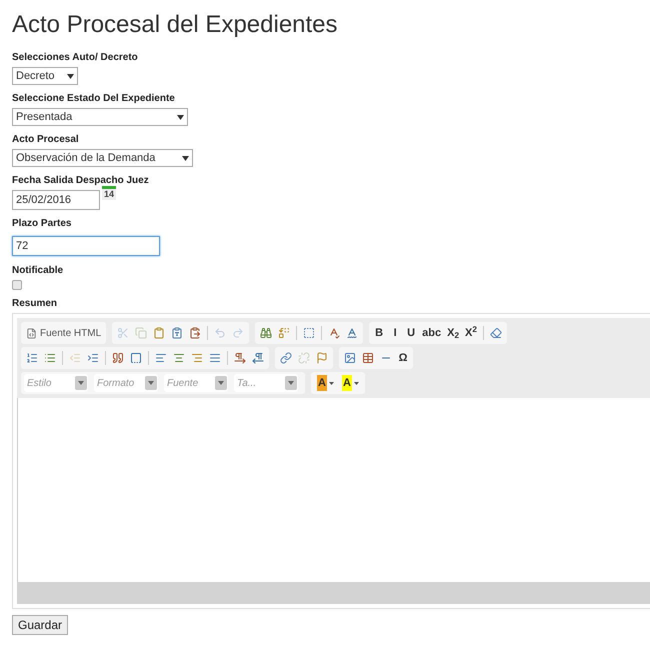 The height and width of the screenshot is (651, 650). What do you see at coordinates (379, 333) in the screenshot?
I see `format-button: B` at bounding box center [379, 333].